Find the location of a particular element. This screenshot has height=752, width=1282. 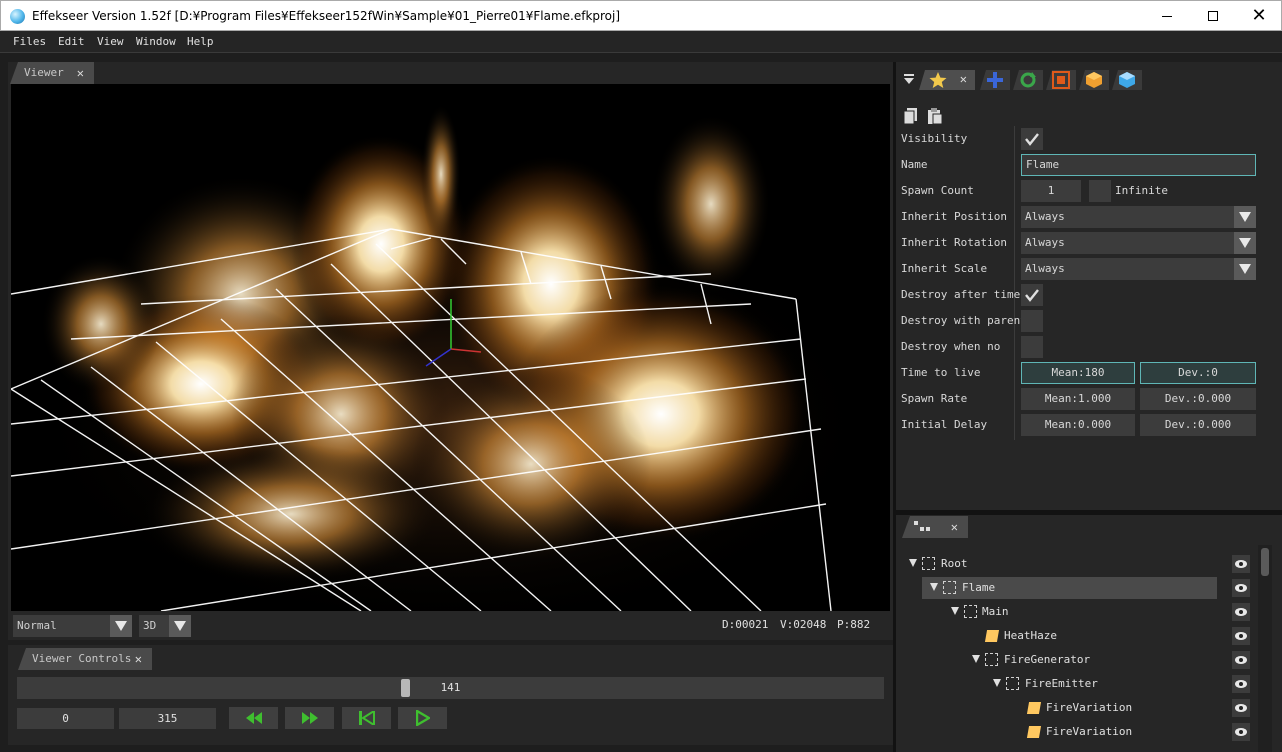

spawn-count-input: 1 is located at coordinates (1051, 191).